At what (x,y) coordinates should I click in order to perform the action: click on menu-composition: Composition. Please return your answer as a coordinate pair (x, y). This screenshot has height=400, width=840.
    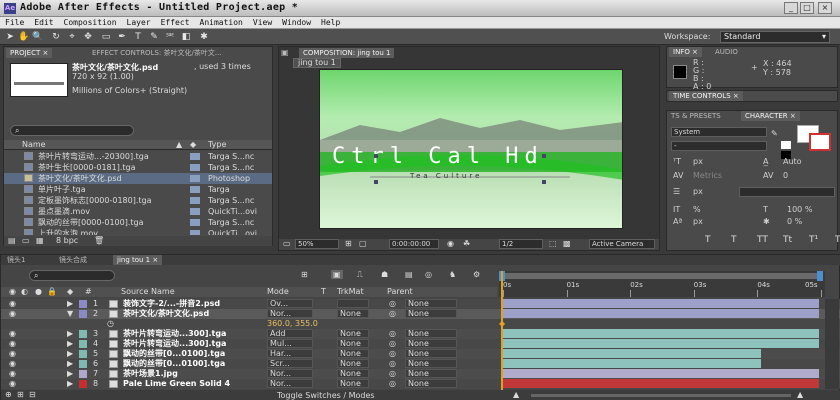
    Looking at the image, I should click on (90, 23).